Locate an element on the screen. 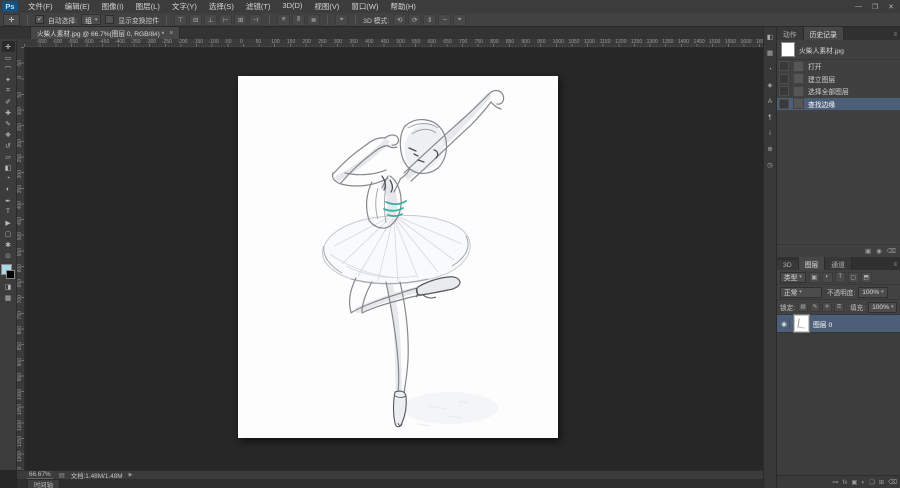  lasso-tool: ⌒ is located at coordinates (8, 68).